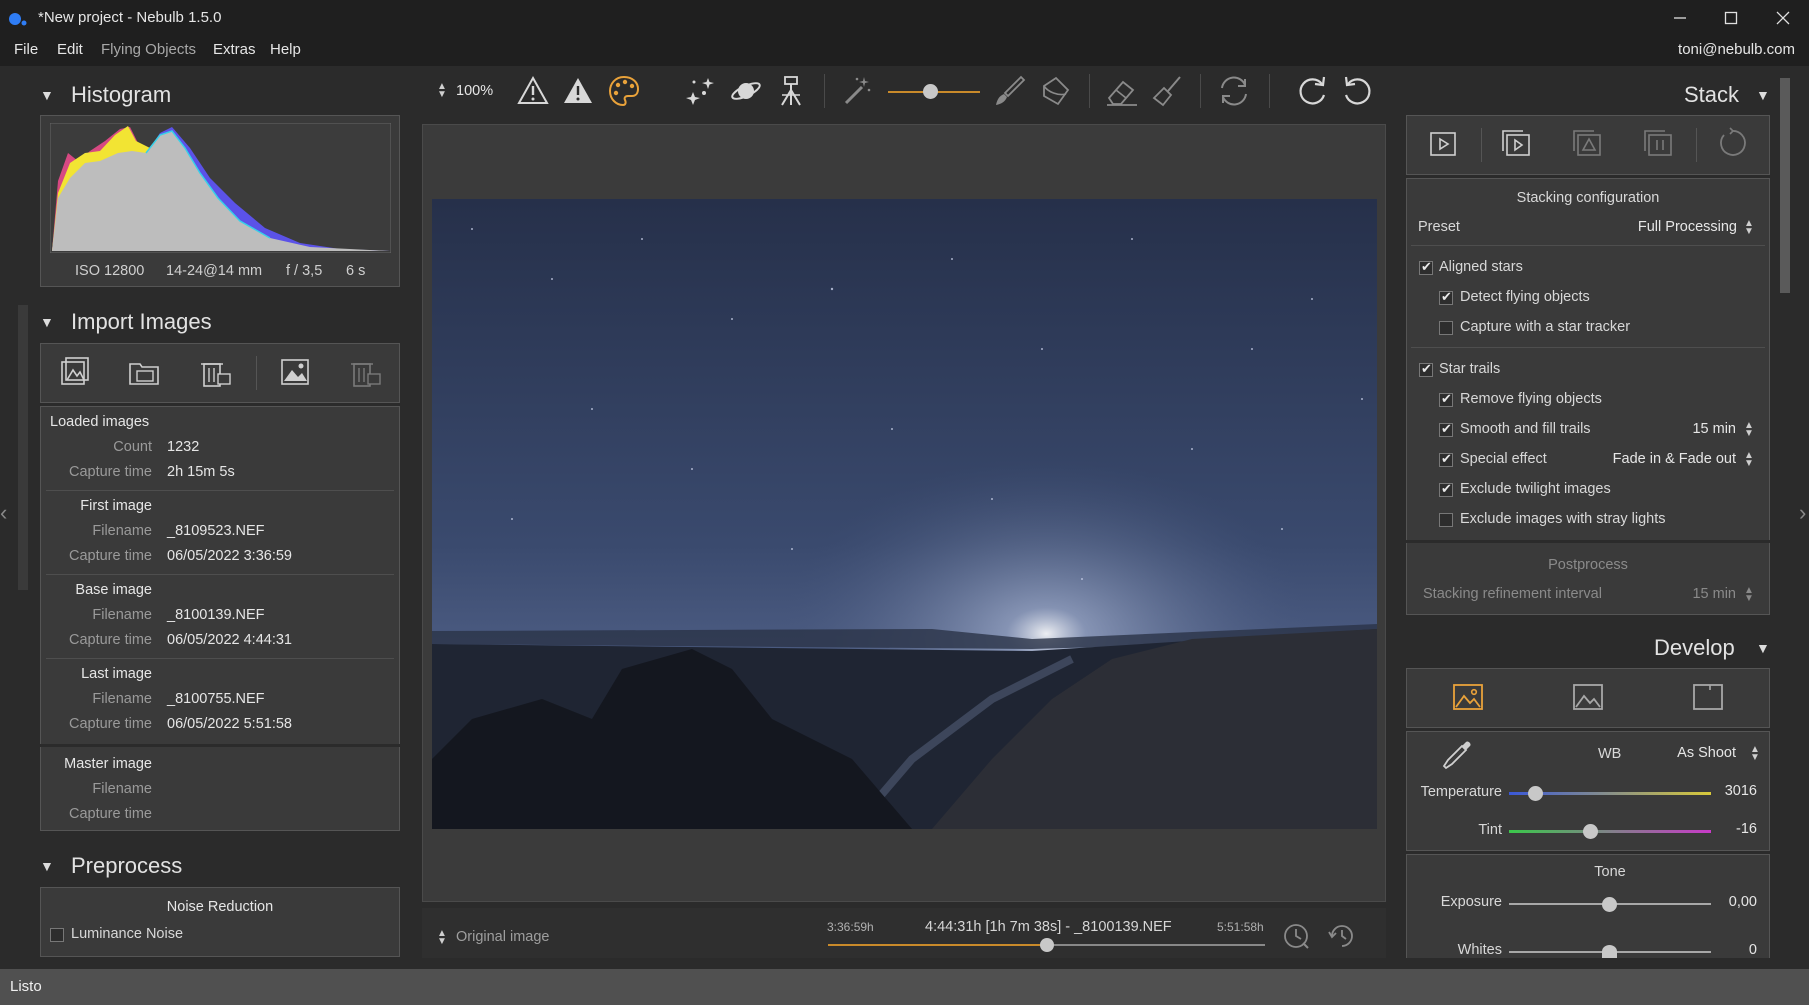 The height and width of the screenshot is (1005, 1809). Describe the element at coordinates (1693, 594) in the screenshot. I see `refinement-value: 15 min` at that location.